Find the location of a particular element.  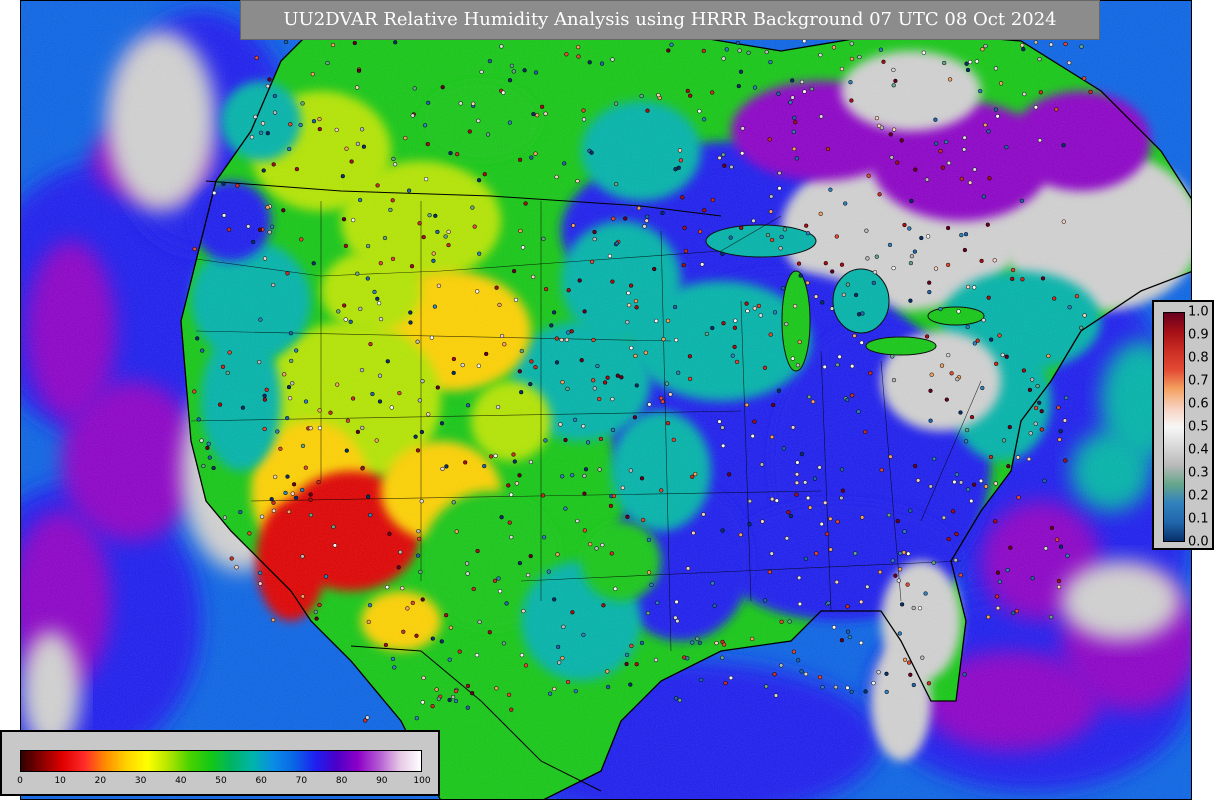

rh-colorbar is located at coordinates (221, 761).